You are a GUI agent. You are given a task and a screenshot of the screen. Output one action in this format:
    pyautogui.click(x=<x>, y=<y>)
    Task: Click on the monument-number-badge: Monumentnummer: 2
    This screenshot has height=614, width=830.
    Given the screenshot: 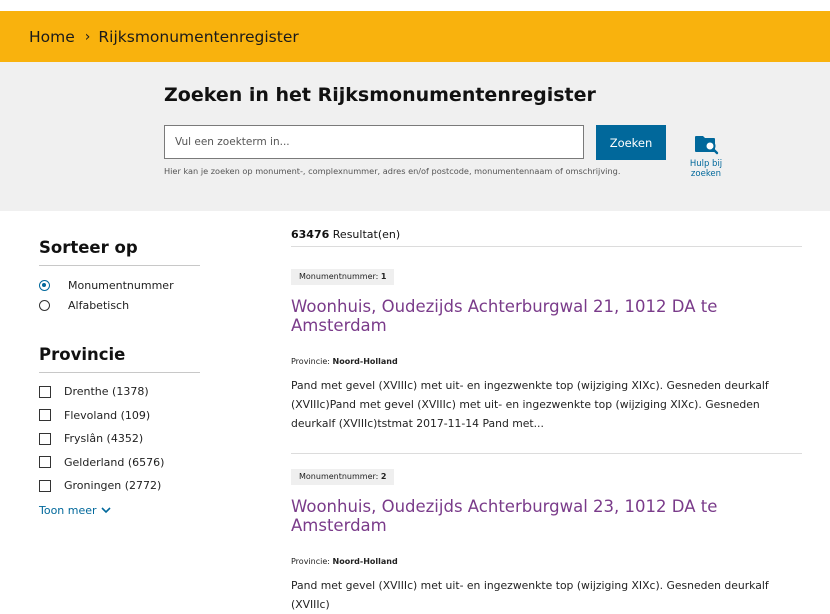 What is the action you would take?
    pyautogui.click(x=343, y=477)
    